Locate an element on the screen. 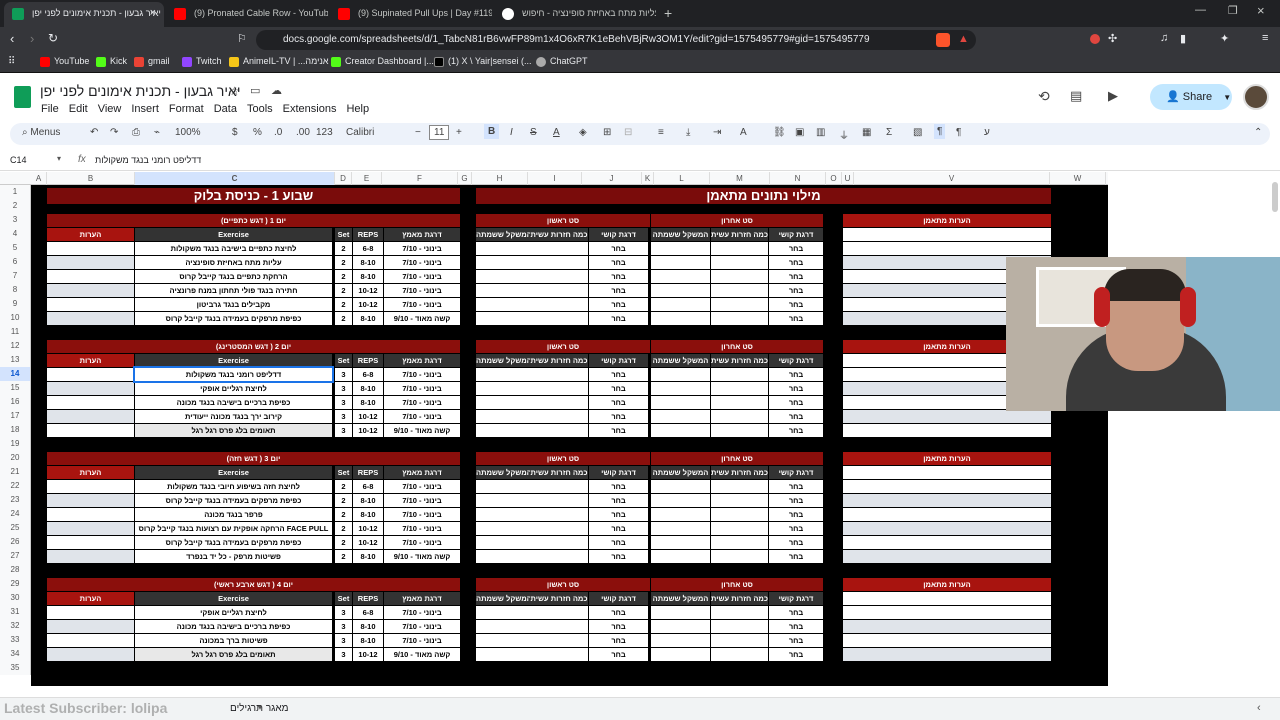 This screenshot has height=720, width=1280. row-header: 29 is located at coordinates (15, 584).